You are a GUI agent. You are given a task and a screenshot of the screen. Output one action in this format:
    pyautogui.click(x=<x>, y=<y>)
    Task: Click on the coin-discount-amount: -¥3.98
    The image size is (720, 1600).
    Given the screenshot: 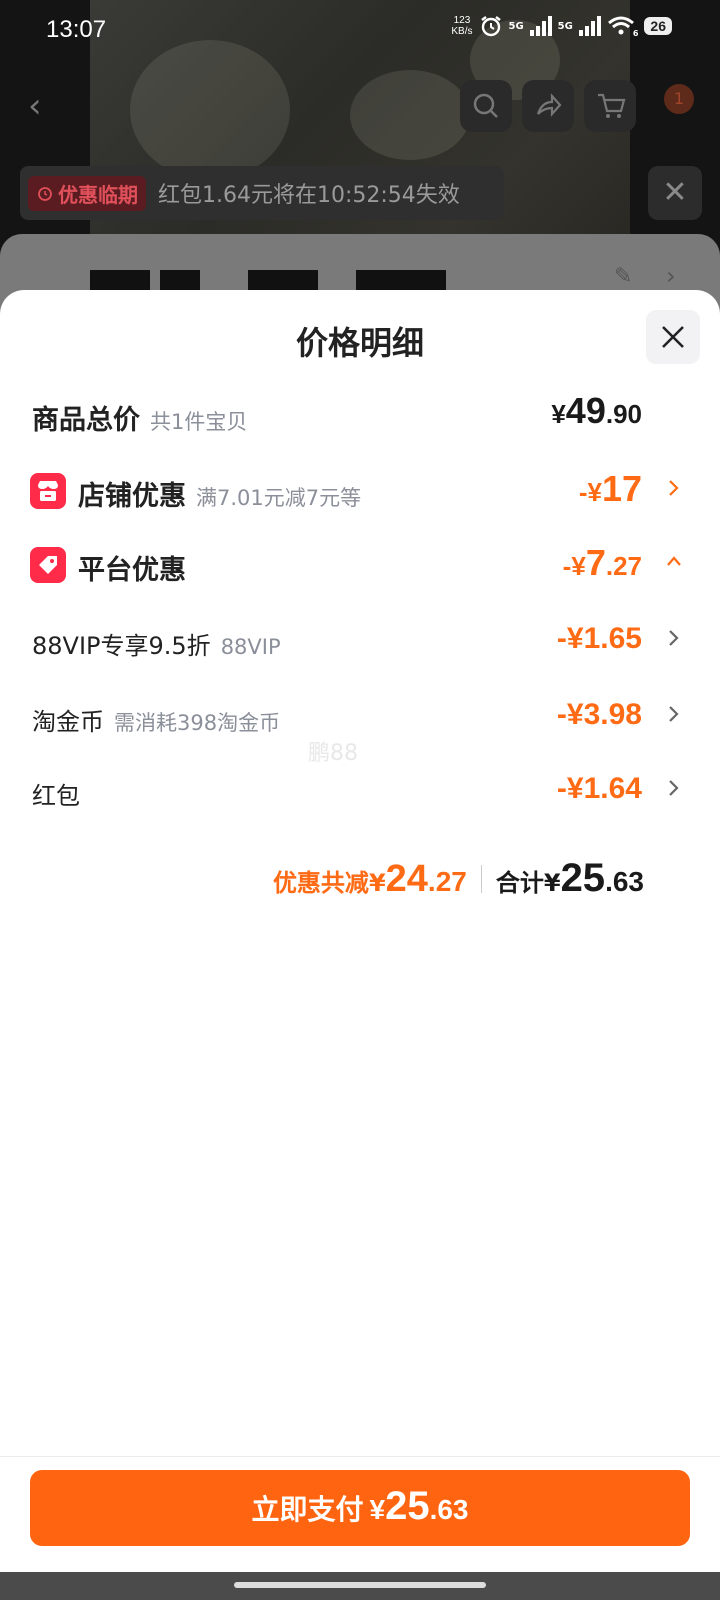 What is the action you would take?
    pyautogui.click(x=599, y=714)
    